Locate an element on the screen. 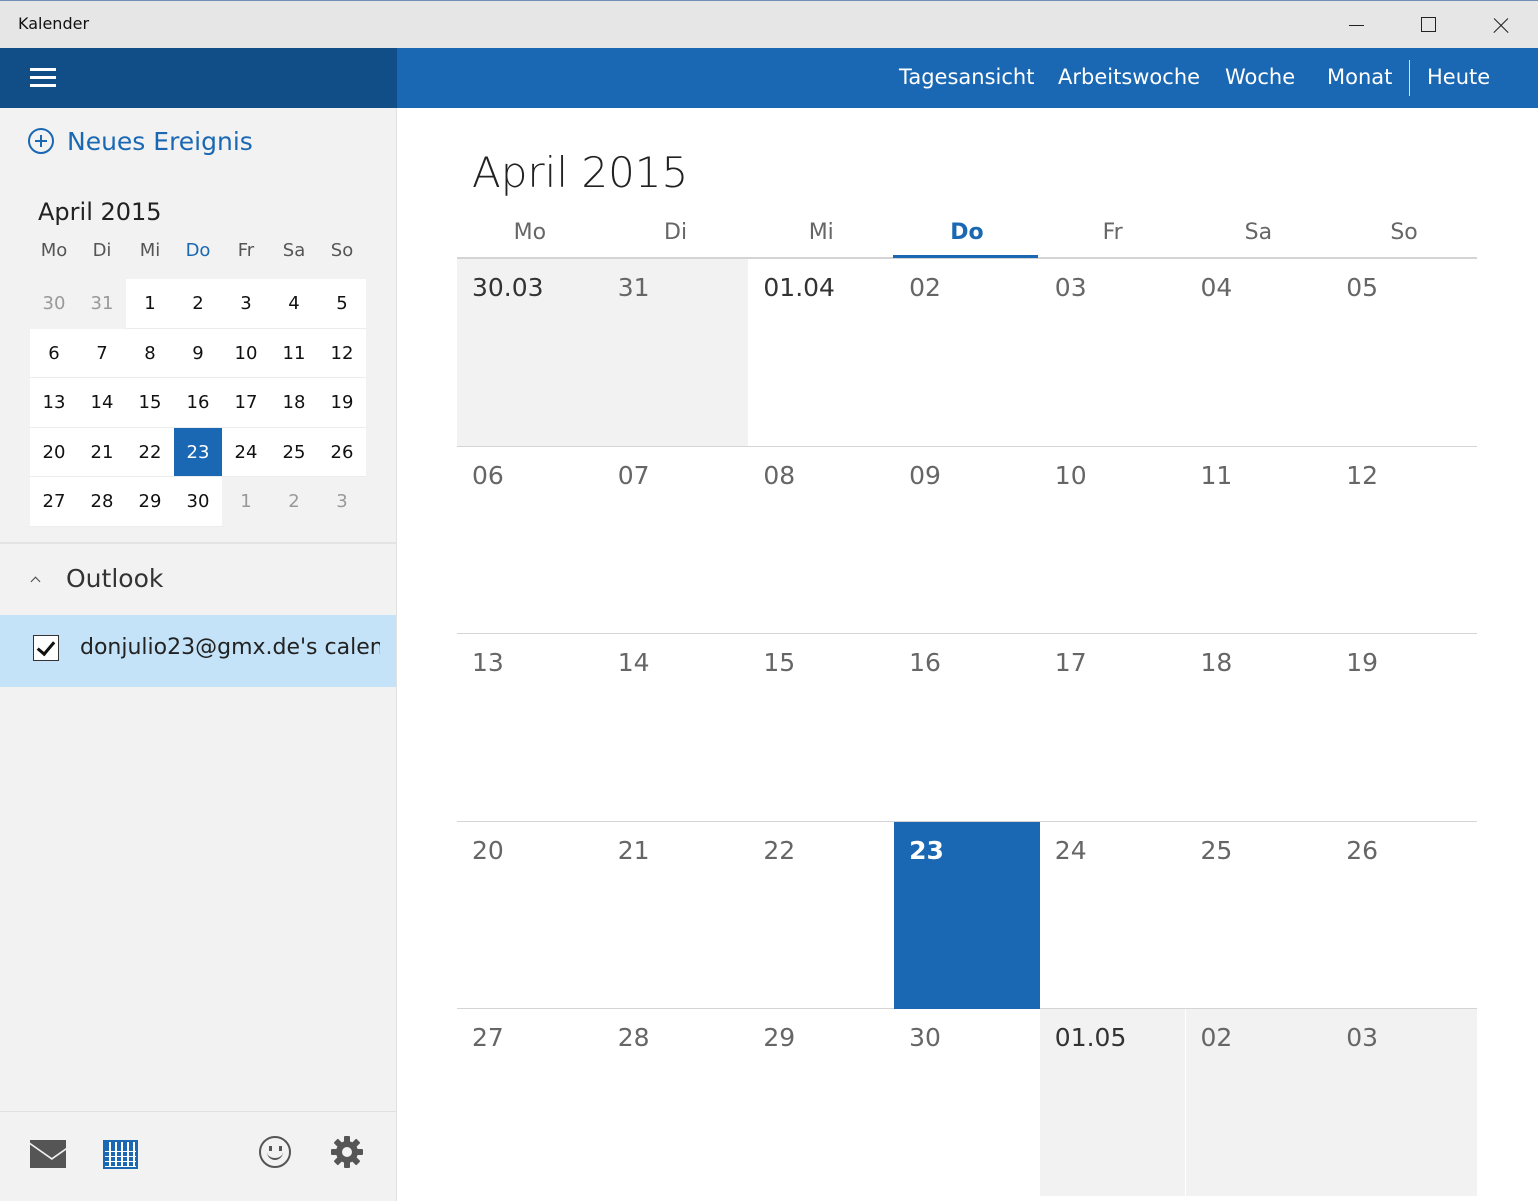 The width and height of the screenshot is (1538, 1201). mini-calendar-day: 18 is located at coordinates (294, 403).